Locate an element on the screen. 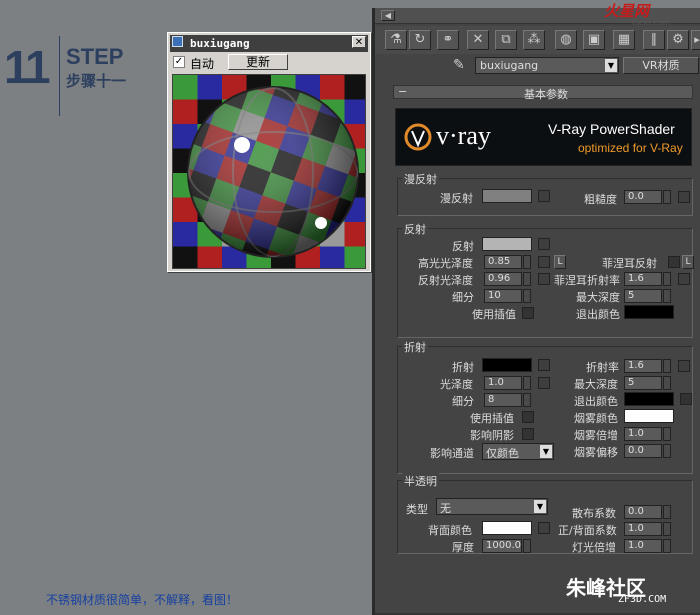  hxsd-watermark-url: hxsd.com is located at coordinates (651, 22).